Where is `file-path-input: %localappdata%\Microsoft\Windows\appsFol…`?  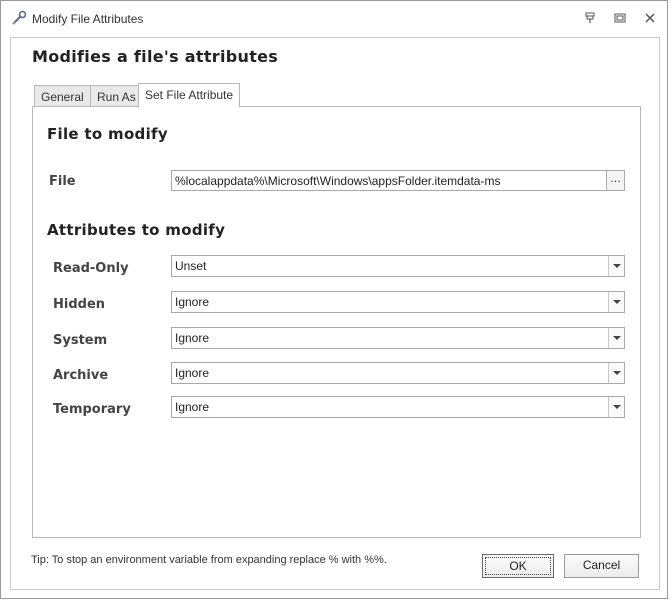 file-path-input: %localappdata%\Microsoft\Windows\appsFol… is located at coordinates (389, 180).